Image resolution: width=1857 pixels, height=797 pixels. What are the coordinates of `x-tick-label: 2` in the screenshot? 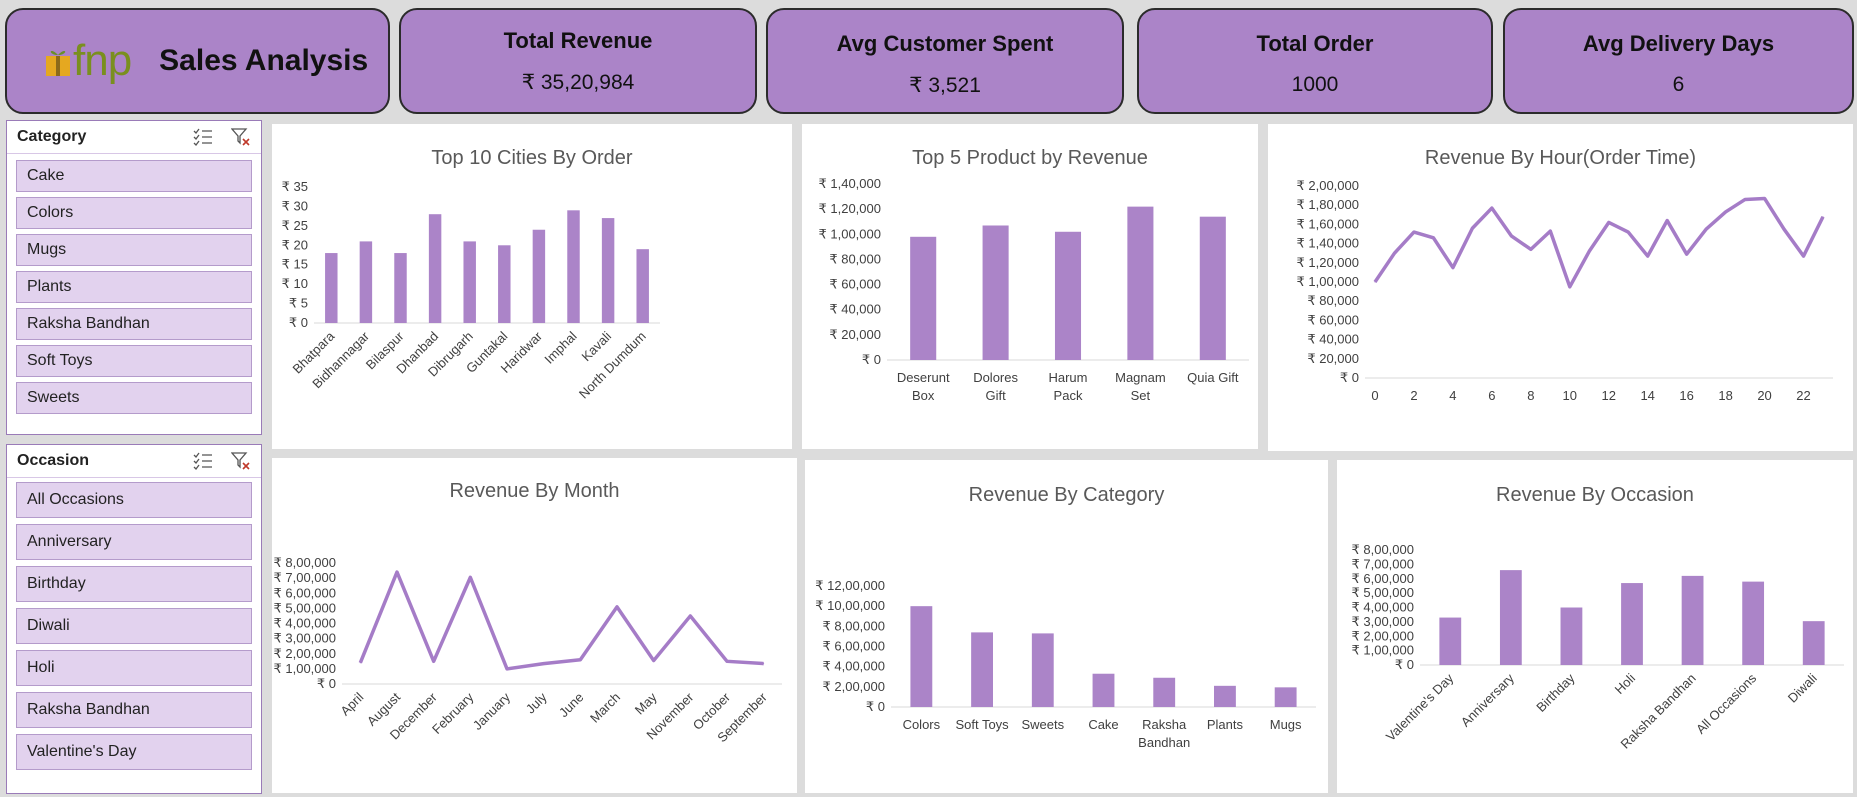 It's located at (1413, 395).